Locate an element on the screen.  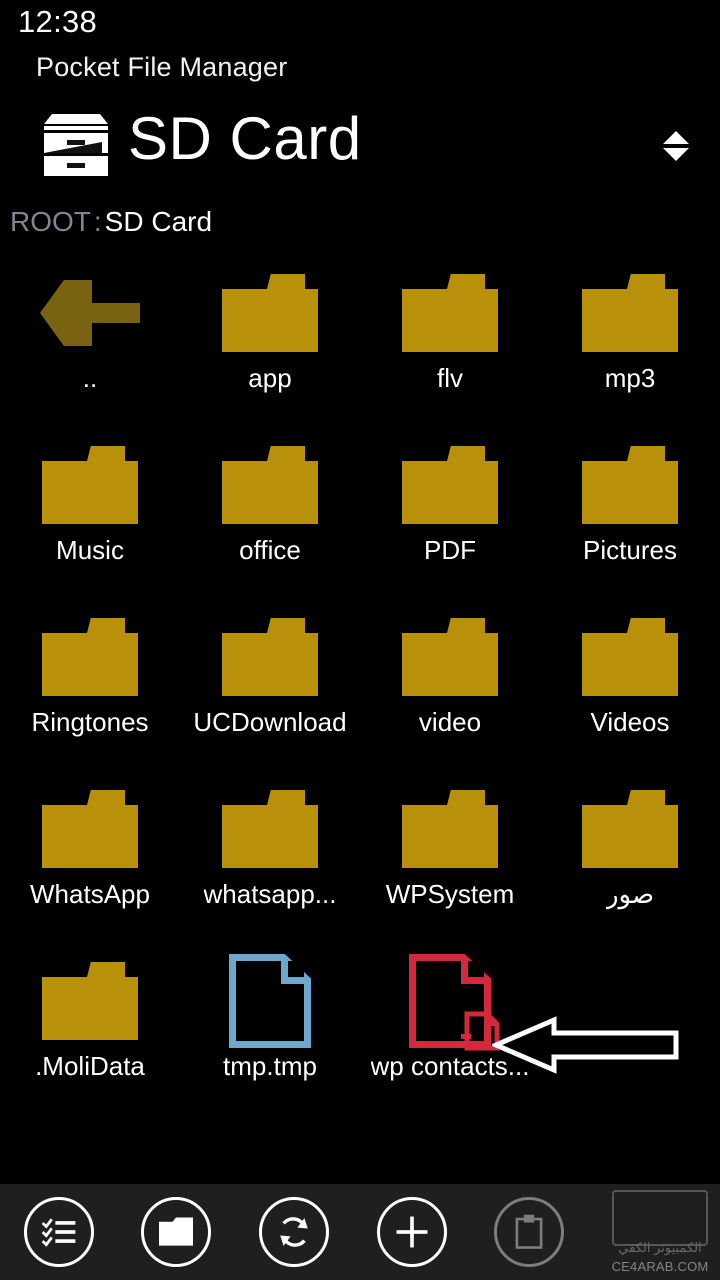
grid-item-label: .. is located at coordinates (90, 378).